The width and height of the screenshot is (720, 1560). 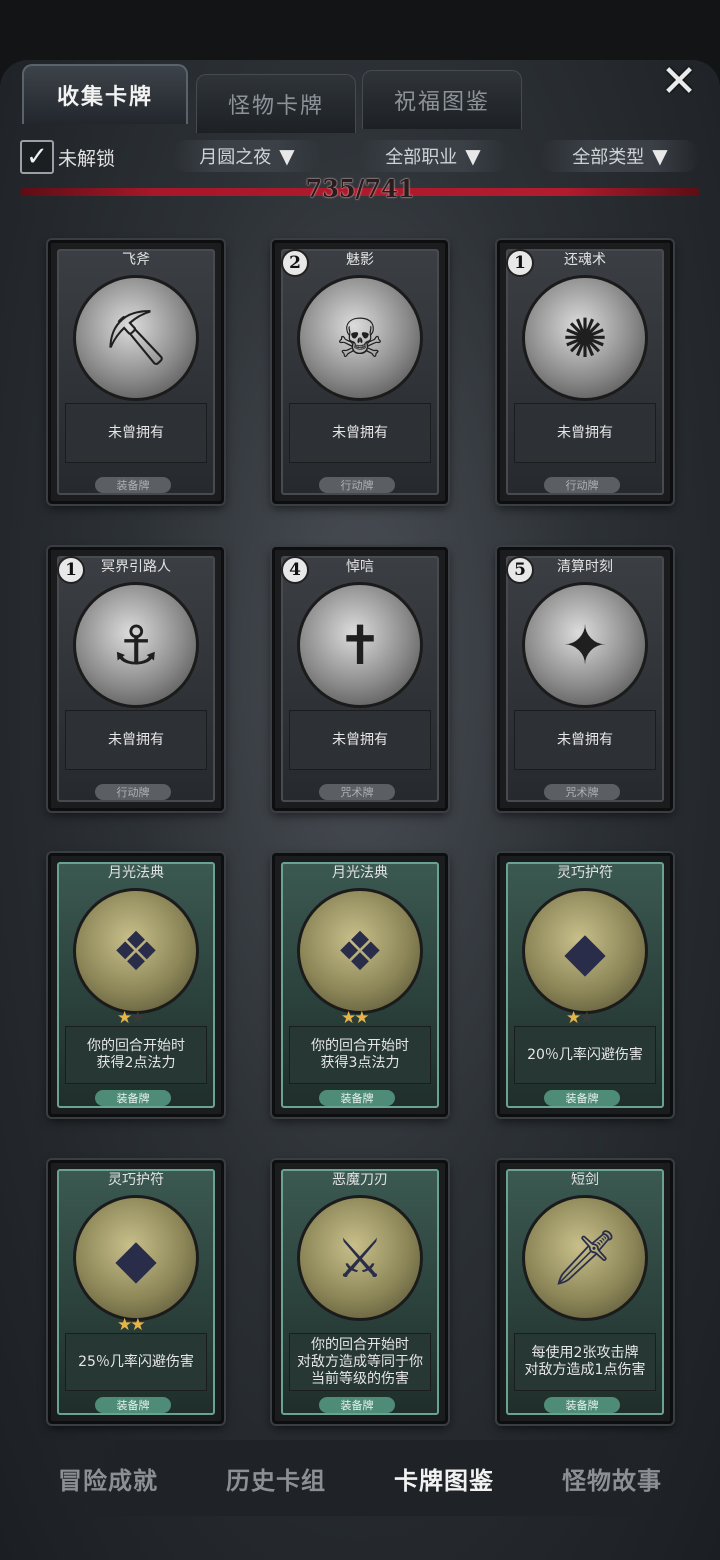 I want to click on type-filter-dropdown: 全部类型 ▼, so click(x=620, y=156).